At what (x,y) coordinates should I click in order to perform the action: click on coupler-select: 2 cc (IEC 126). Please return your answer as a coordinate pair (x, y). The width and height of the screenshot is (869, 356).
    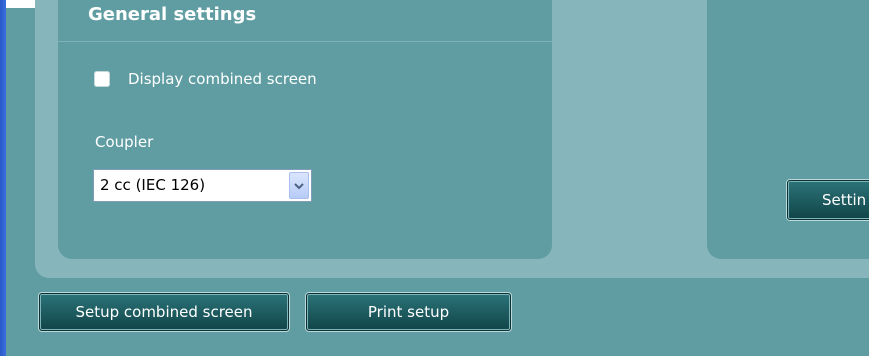
    Looking at the image, I should click on (202, 185).